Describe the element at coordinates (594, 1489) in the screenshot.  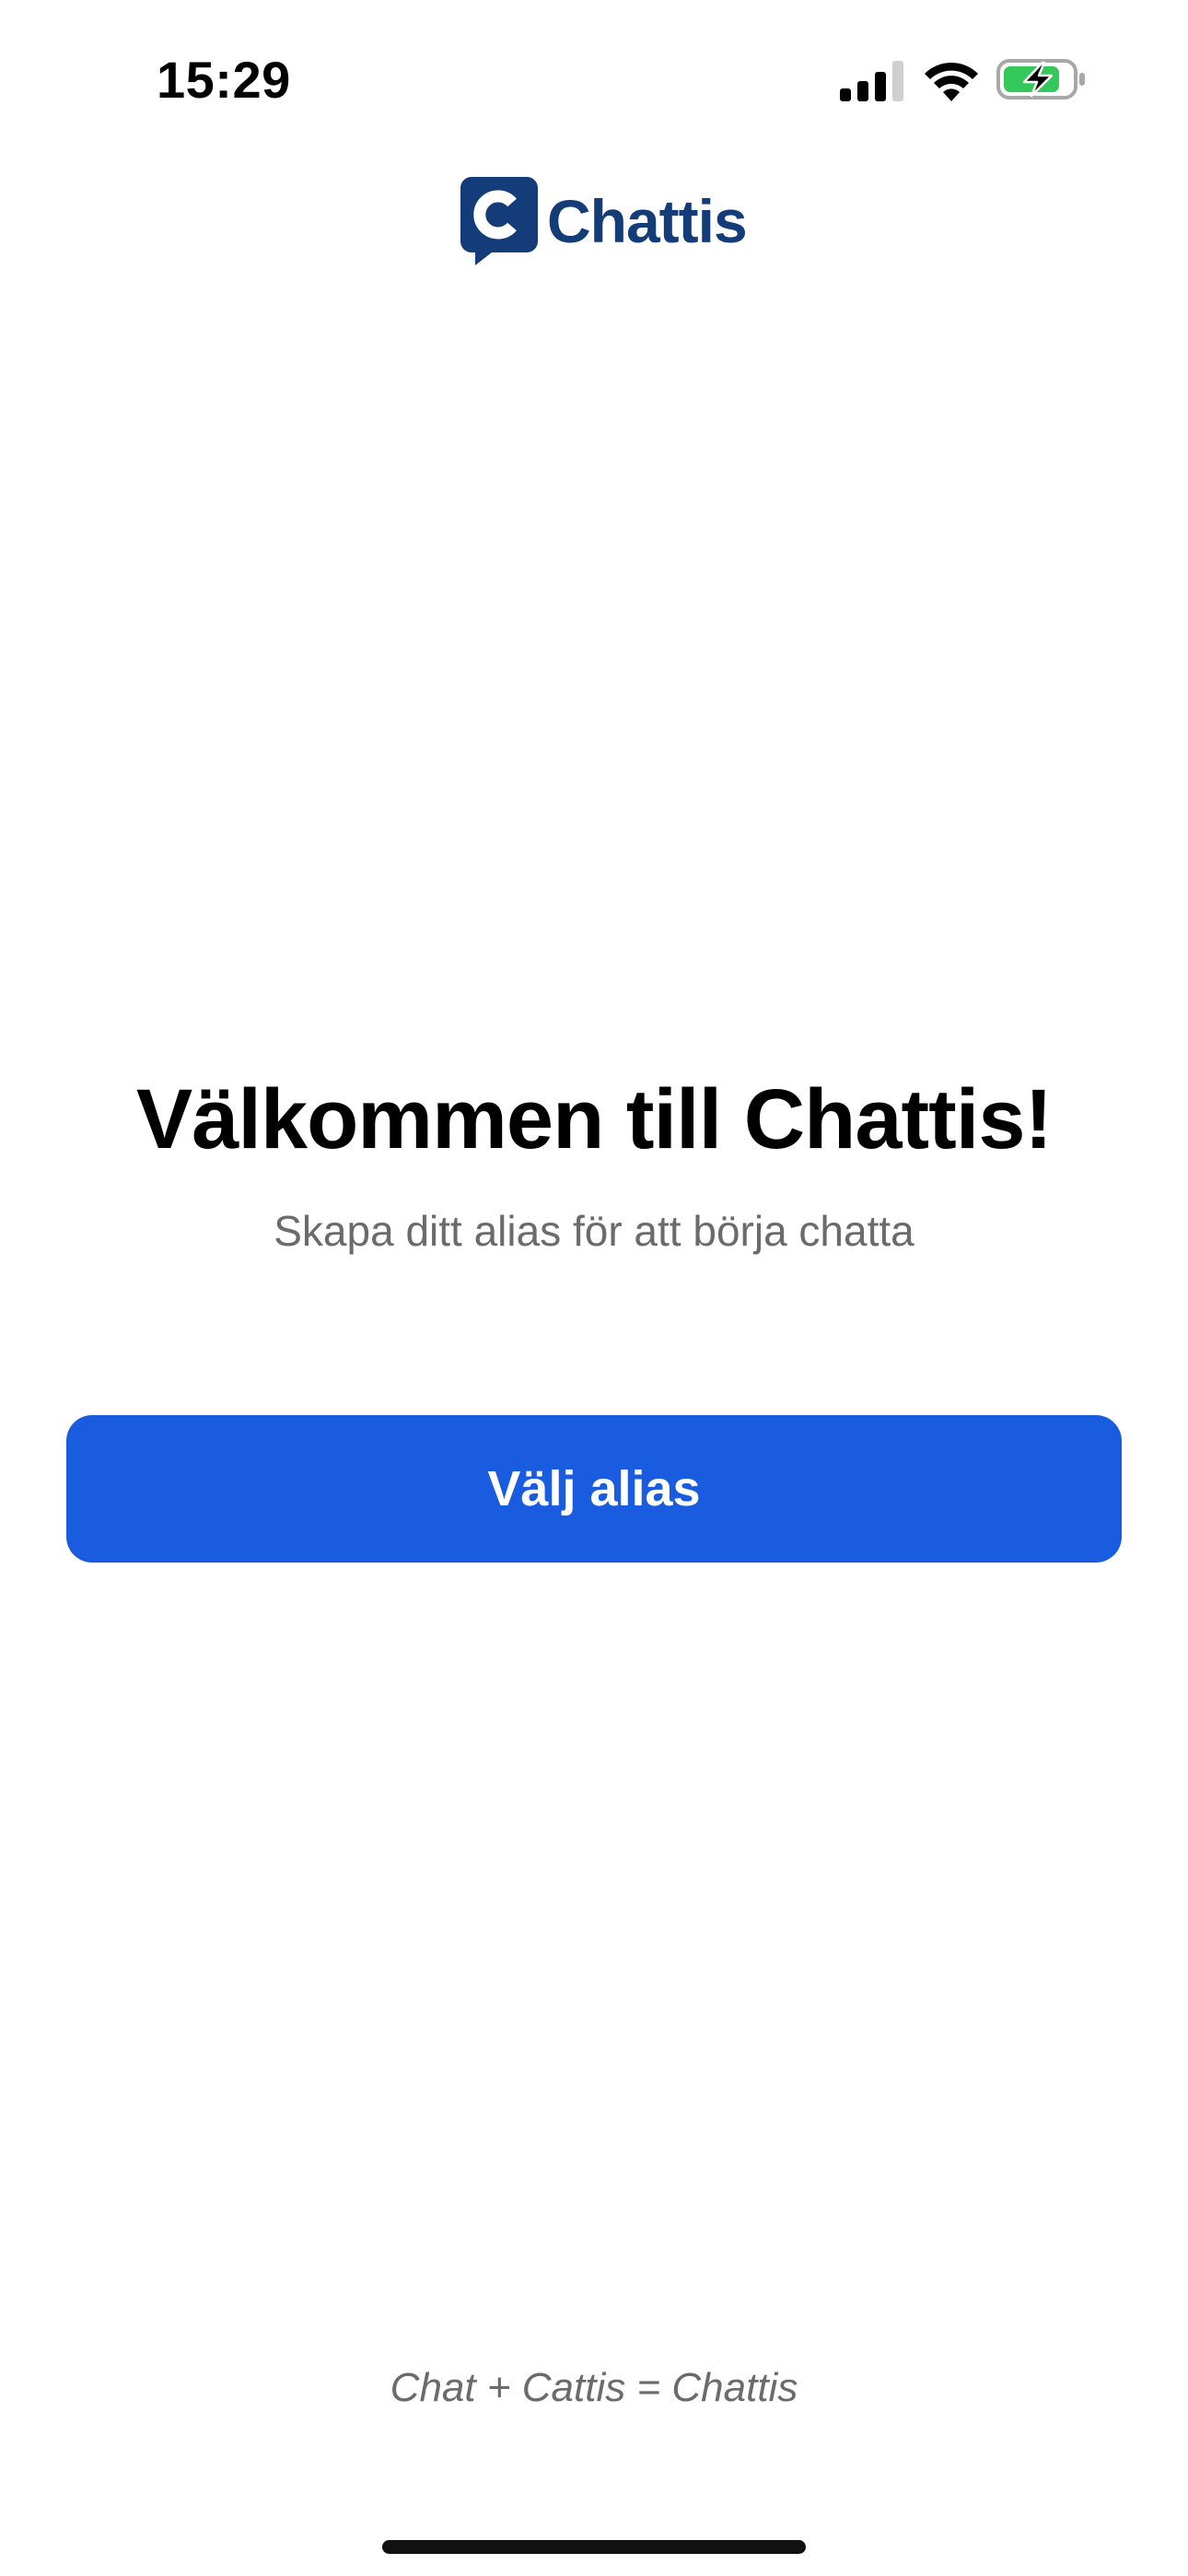
I see `choose-alias-button: Välj alias` at that location.